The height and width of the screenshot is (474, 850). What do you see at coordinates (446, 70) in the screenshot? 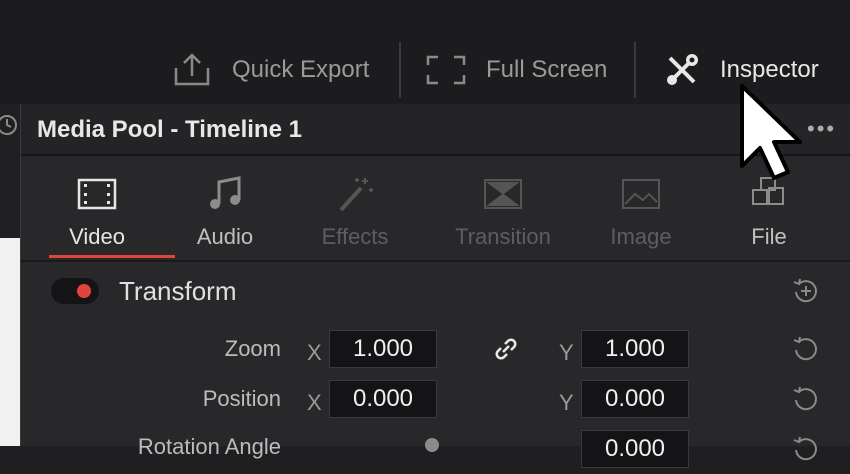
I see `fullscreen-frame-icon` at bounding box center [446, 70].